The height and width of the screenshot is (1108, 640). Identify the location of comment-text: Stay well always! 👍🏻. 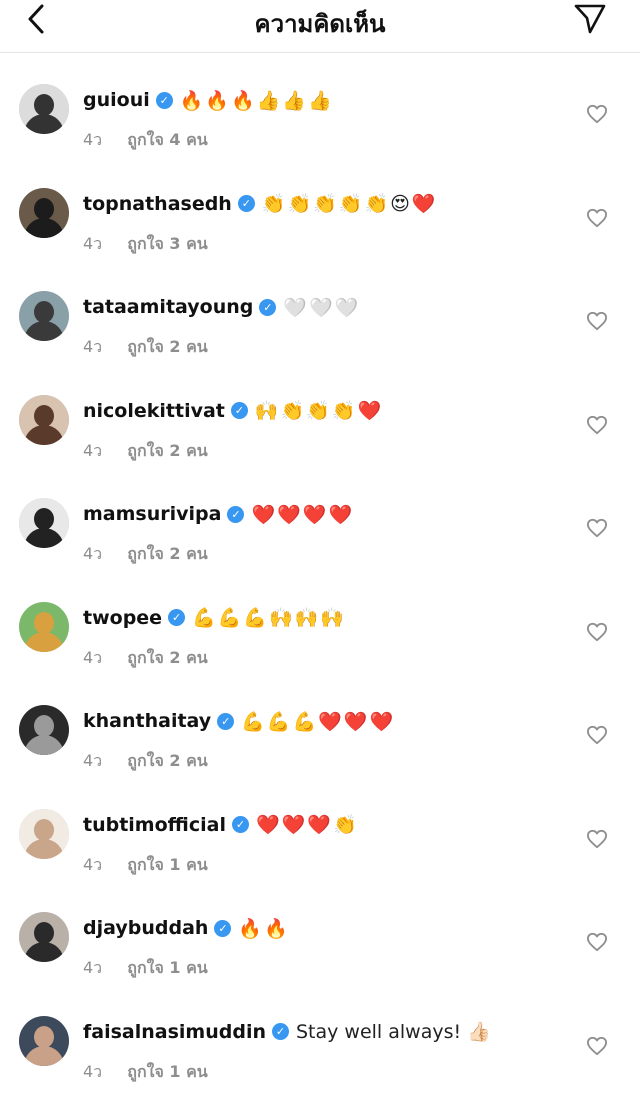
(393, 1032).